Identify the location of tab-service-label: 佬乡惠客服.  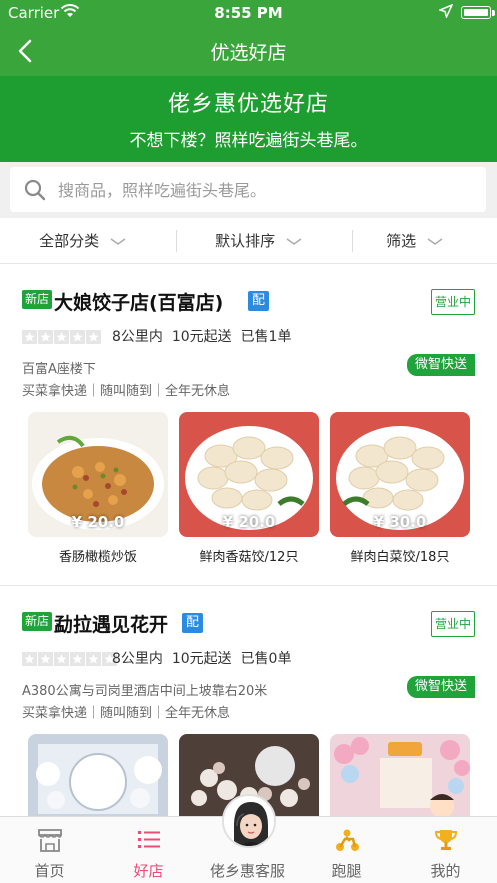
(247, 871).